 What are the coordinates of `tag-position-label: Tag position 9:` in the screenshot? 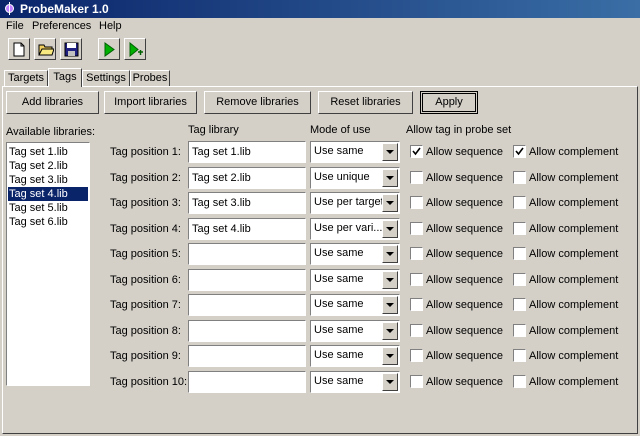 It's located at (145, 356).